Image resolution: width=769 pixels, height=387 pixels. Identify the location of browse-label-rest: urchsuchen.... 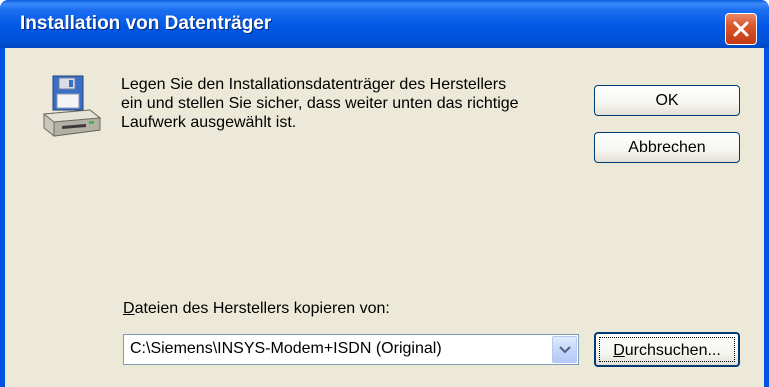
(672, 350).